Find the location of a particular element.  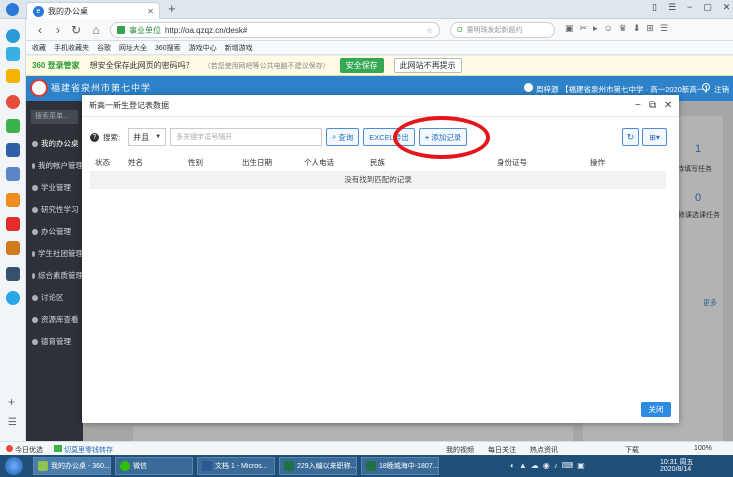

bookmark-item: 网址大全 is located at coordinates (133, 48).